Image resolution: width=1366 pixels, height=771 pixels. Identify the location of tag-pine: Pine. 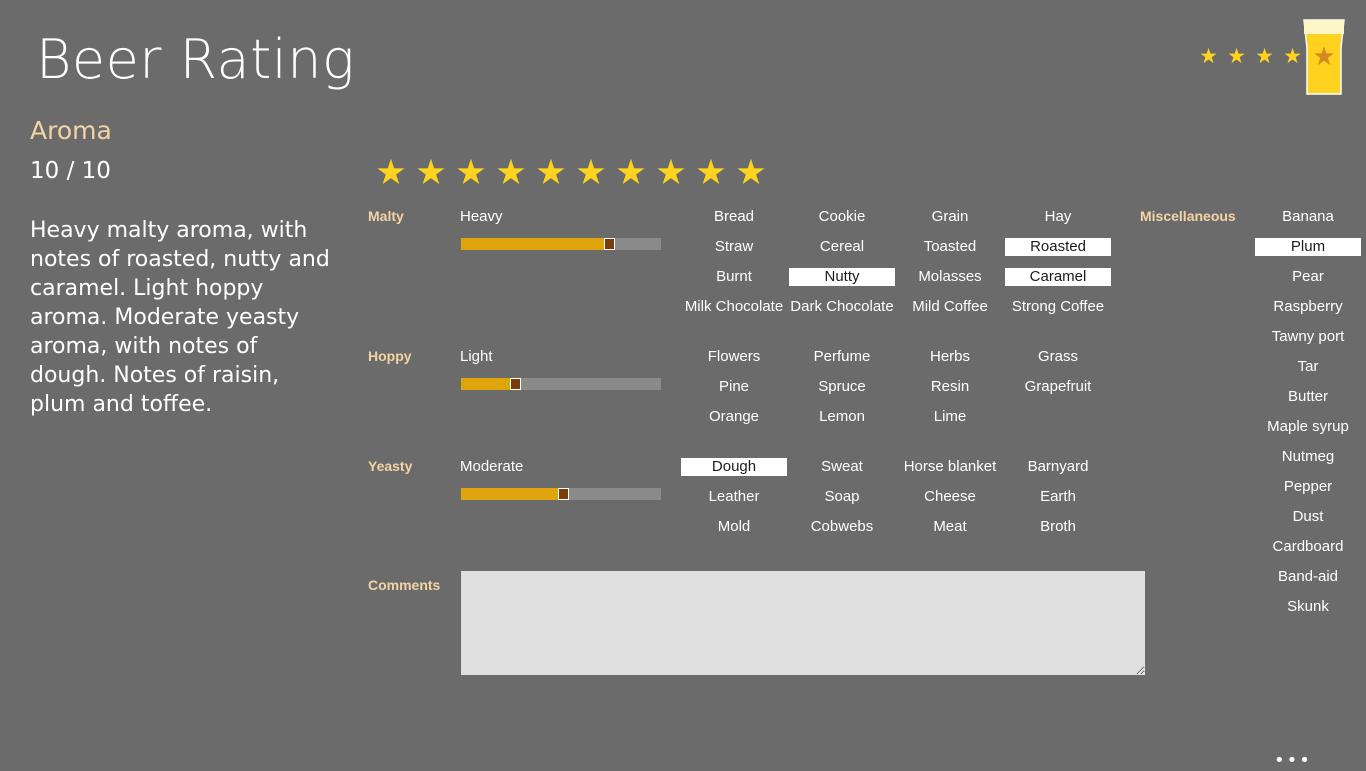
(734, 387).